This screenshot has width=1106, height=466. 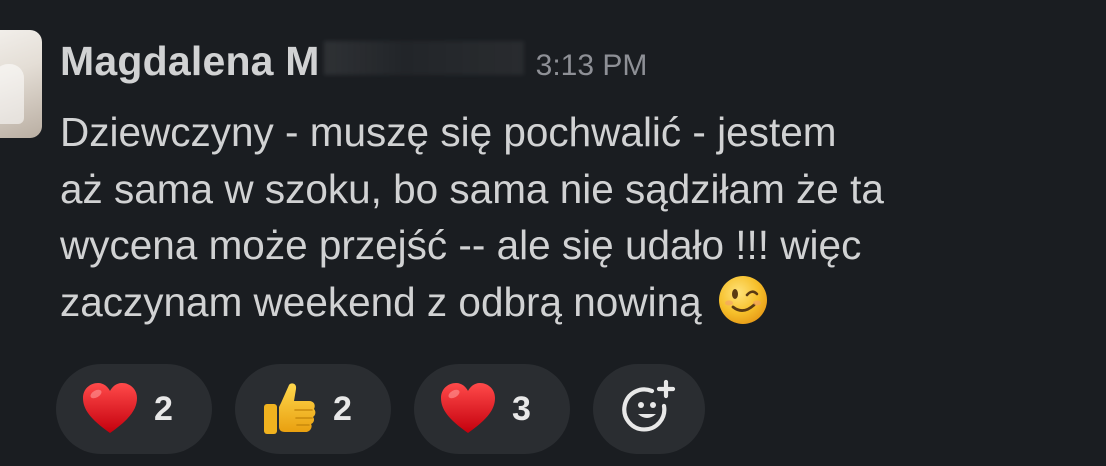 I want to click on reaction-thumbs-up: 2, so click(x=313, y=409).